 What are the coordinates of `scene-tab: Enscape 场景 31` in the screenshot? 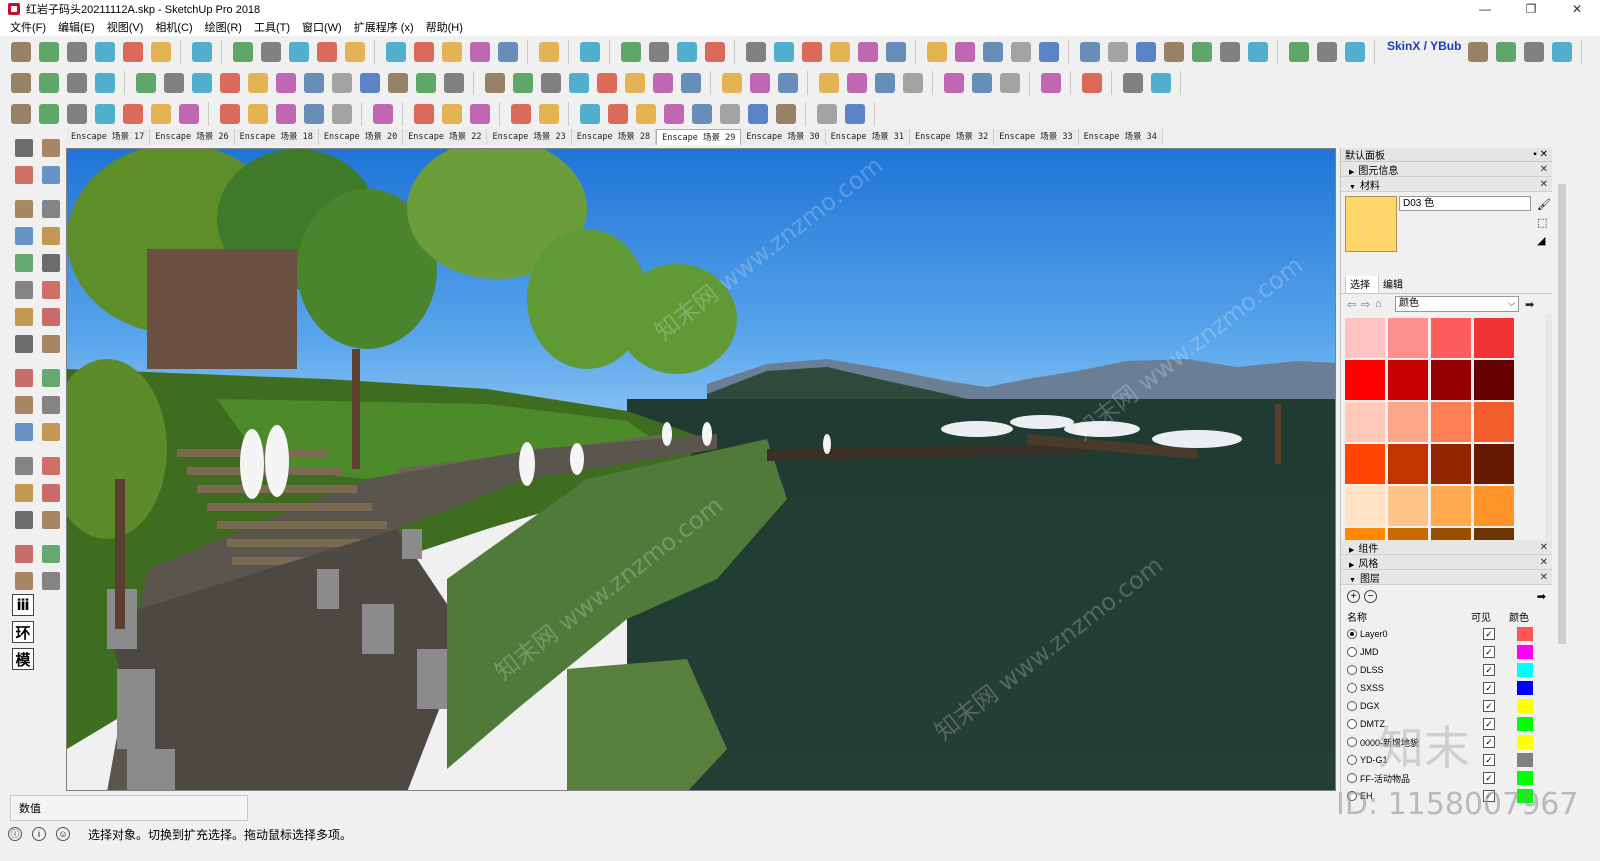 It's located at (867, 137).